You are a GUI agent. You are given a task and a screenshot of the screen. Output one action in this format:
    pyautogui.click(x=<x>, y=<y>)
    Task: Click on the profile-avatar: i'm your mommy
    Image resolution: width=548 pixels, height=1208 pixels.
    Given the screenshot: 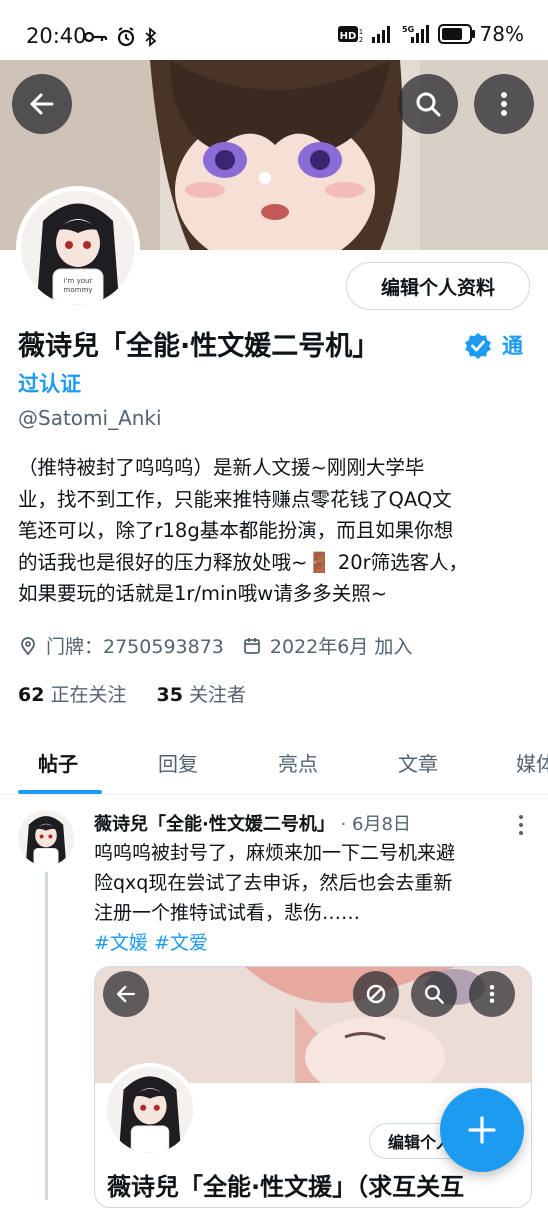 What is the action you would take?
    pyautogui.click(x=78, y=248)
    